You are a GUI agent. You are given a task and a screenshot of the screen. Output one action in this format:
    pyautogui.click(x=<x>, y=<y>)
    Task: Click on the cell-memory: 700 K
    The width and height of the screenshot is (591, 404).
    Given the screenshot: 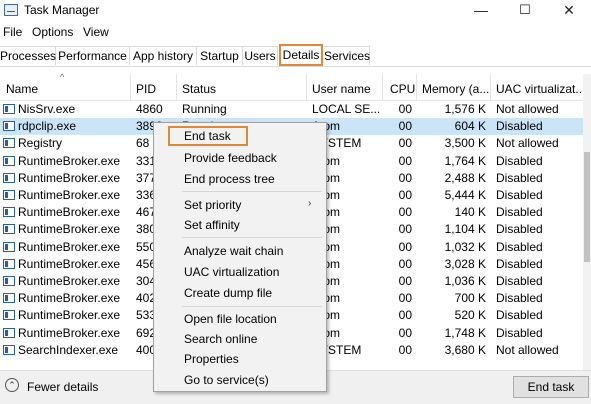 What is the action you would take?
    pyautogui.click(x=470, y=298)
    